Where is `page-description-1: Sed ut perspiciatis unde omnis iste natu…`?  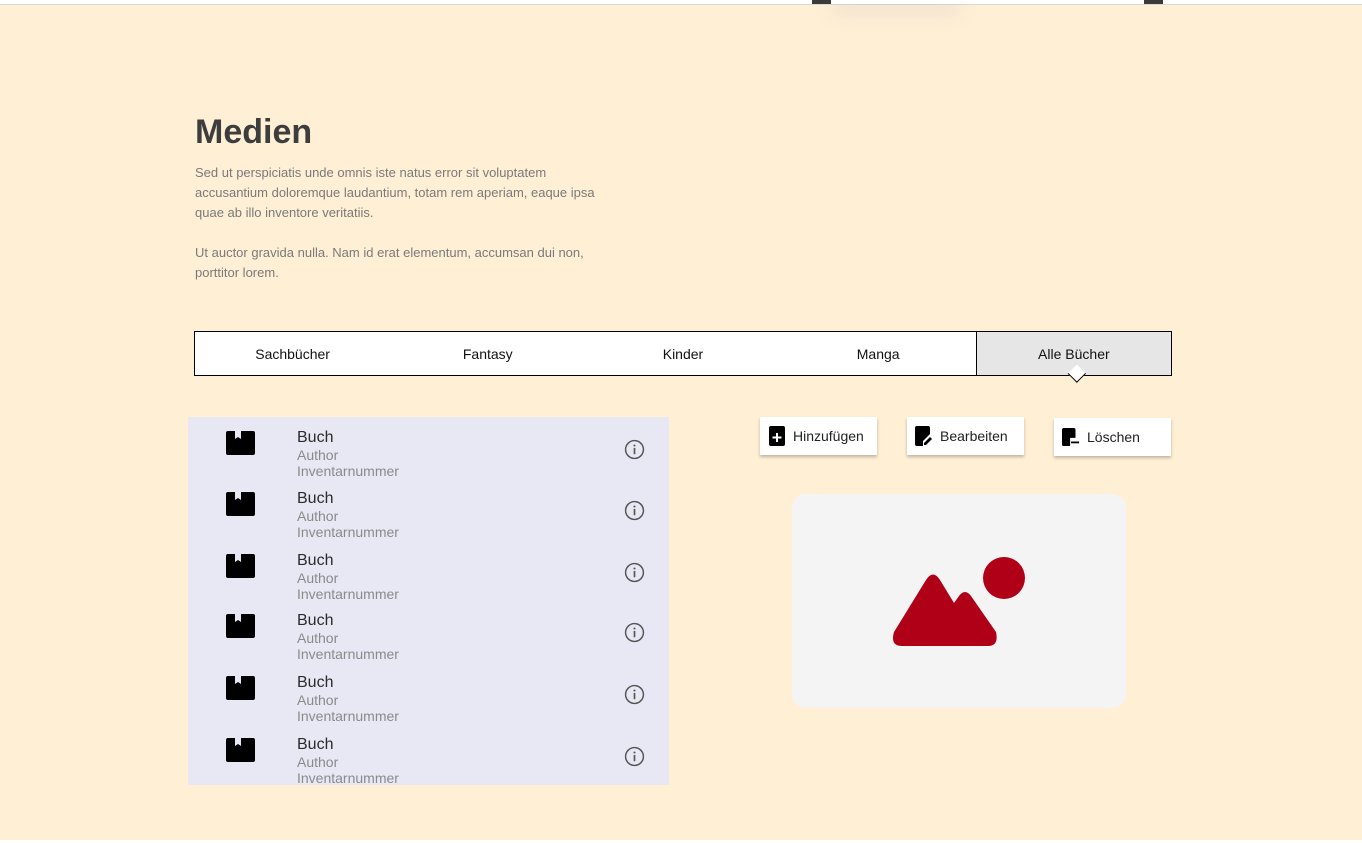
page-description-1: Sed ut perspiciatis unde omnis iste natu… is located at coordinates (395, 192).